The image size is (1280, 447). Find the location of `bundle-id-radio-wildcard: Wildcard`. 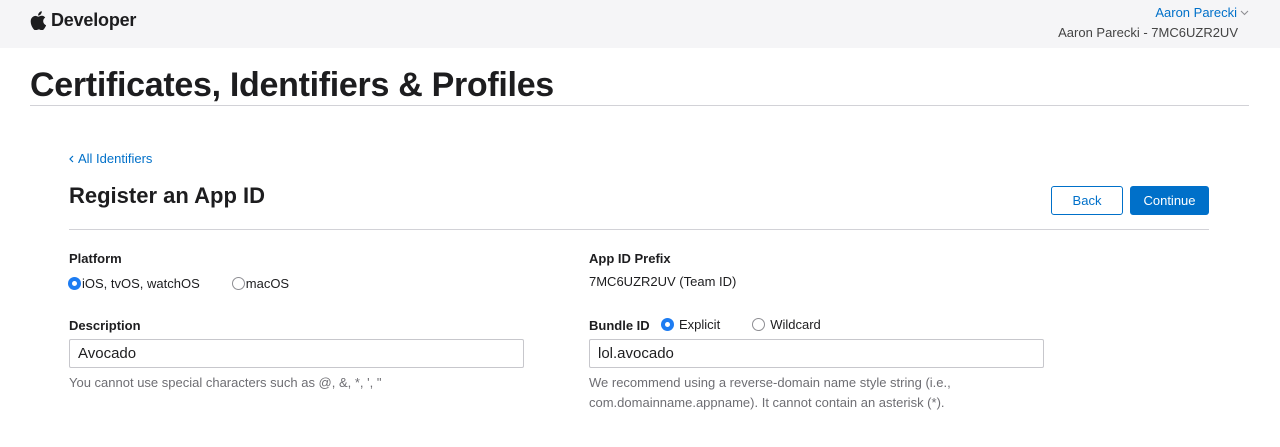

bundle-id-radio-wildcard: Wildcard is located at coordinates (786, 324).